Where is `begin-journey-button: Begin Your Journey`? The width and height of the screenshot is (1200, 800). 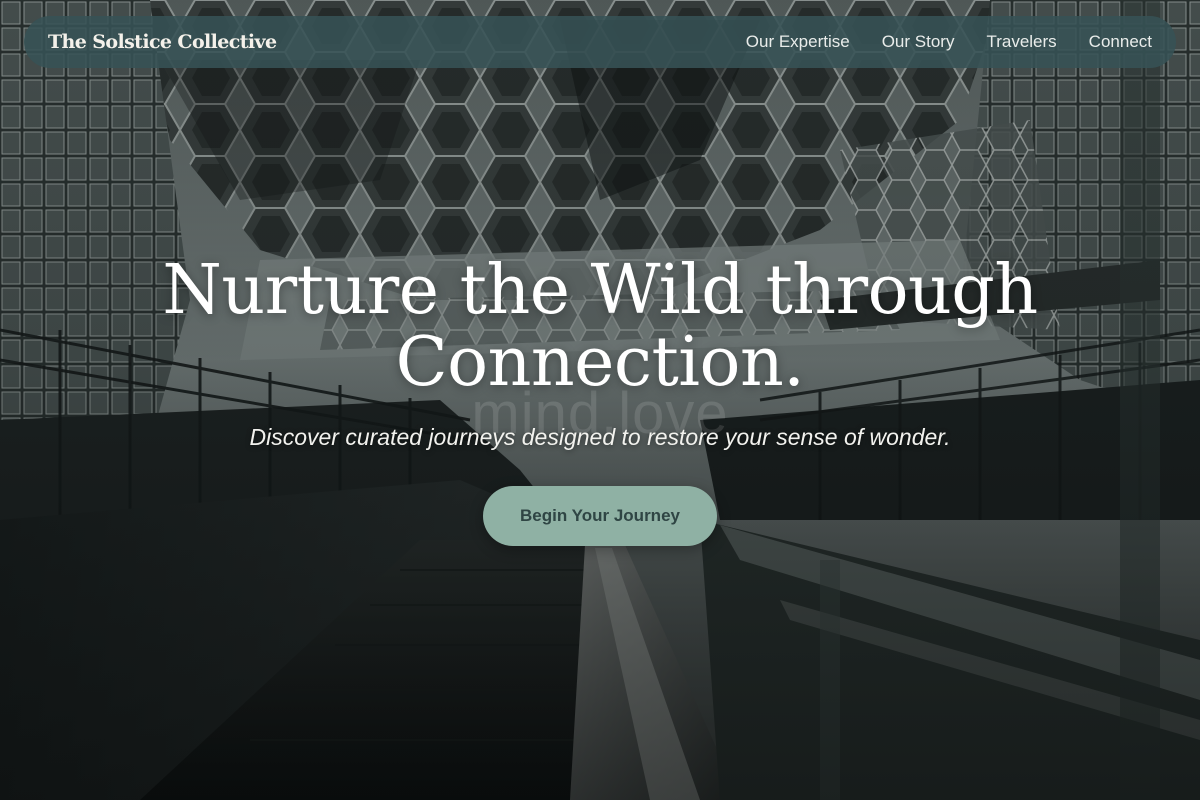 begin-journey-button: Begin Your Journey is located at coordinates (600, 516).